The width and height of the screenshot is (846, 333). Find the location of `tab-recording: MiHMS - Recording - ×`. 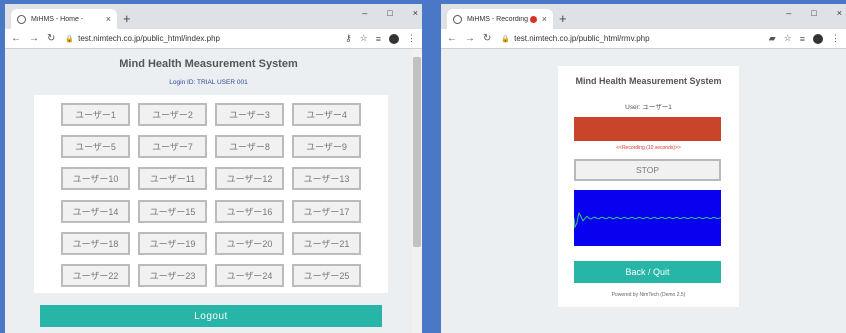

tab-recording: MiHMS - Recording - × is located at coordinates (500, 19).